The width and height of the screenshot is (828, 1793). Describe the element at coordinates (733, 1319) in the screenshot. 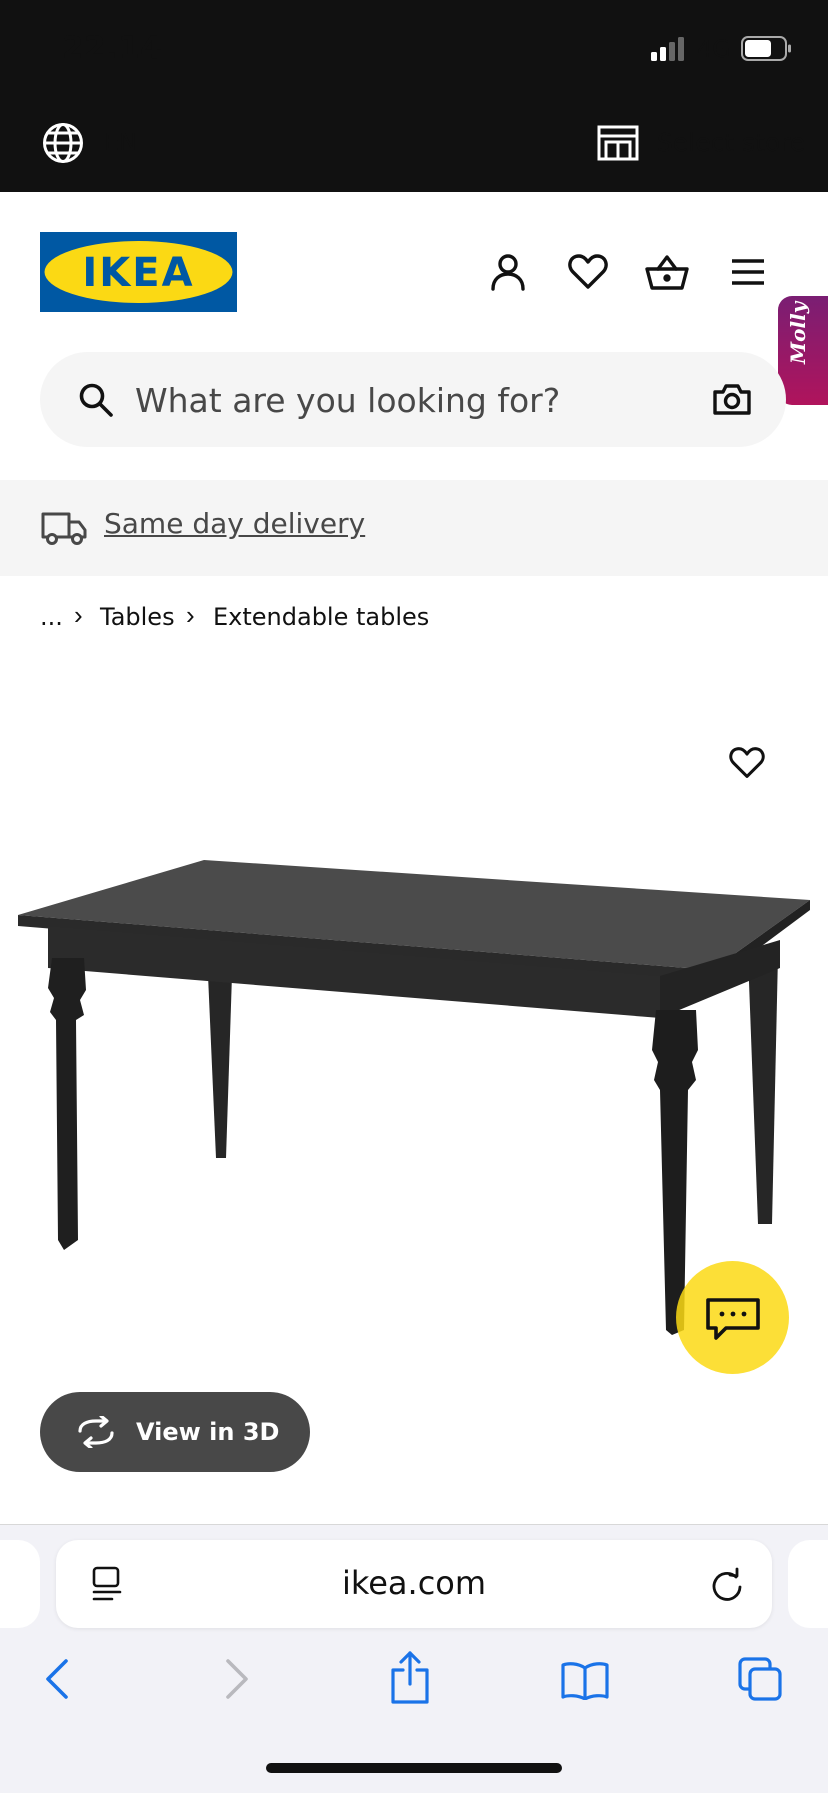

I see `chat-icon` at that location.